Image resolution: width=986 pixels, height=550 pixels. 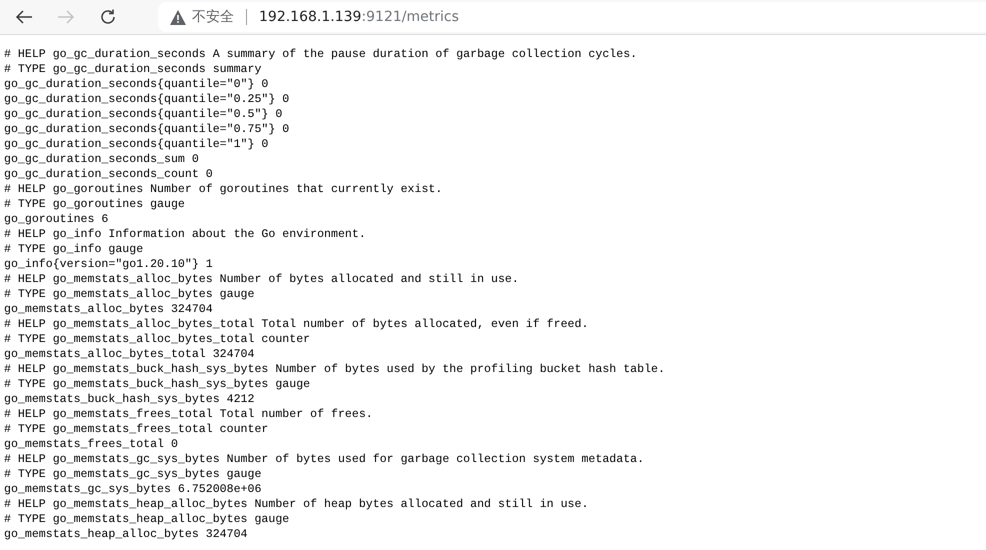 What do you see at coordinates (66, 17) in the screenshot?
I see `forward-arrow-icon` at bounding box center [66, 17].